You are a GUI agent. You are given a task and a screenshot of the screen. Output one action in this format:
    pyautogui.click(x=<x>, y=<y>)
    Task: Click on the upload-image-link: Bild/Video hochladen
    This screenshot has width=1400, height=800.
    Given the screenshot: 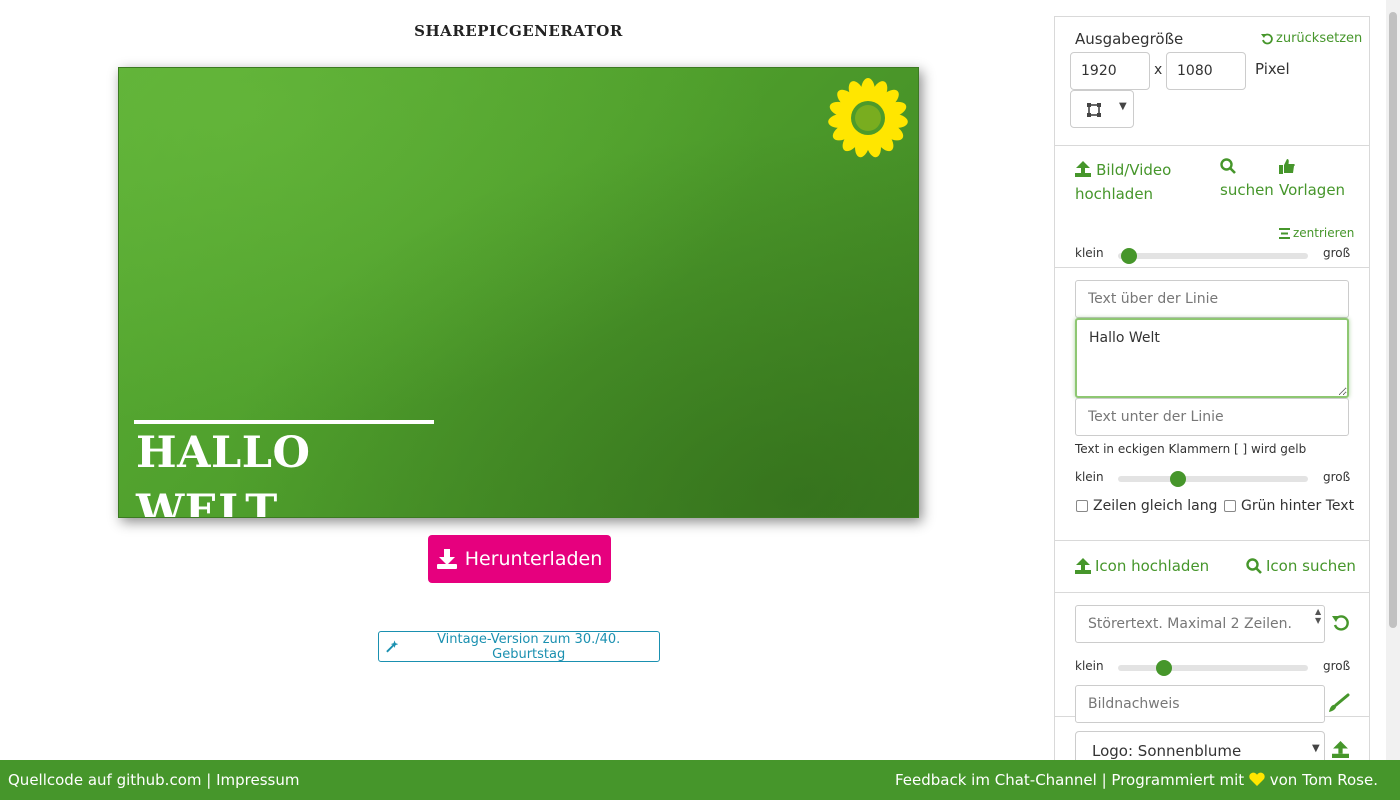 What is the action you would take?
    pyautogui.click(x=1135, y=182)
    